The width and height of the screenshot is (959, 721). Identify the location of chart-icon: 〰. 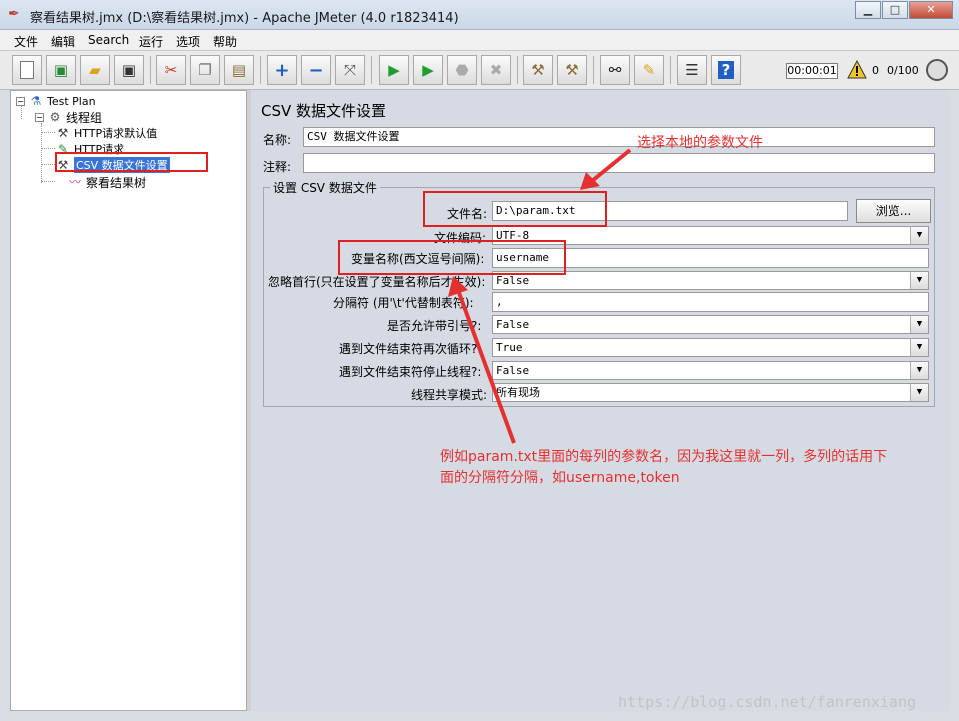
(74, 182).